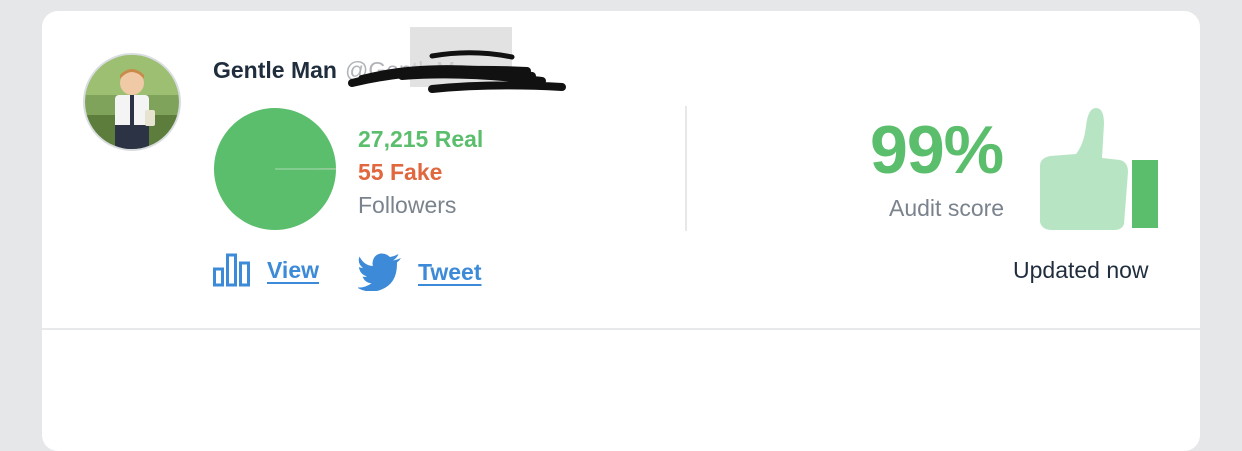 This screenshot has height=451, width=1242. What do you see at coordinates (1081, 270) in the screenshot?
I see `updated-status: Updated now` at bounding box center [1081, 270].